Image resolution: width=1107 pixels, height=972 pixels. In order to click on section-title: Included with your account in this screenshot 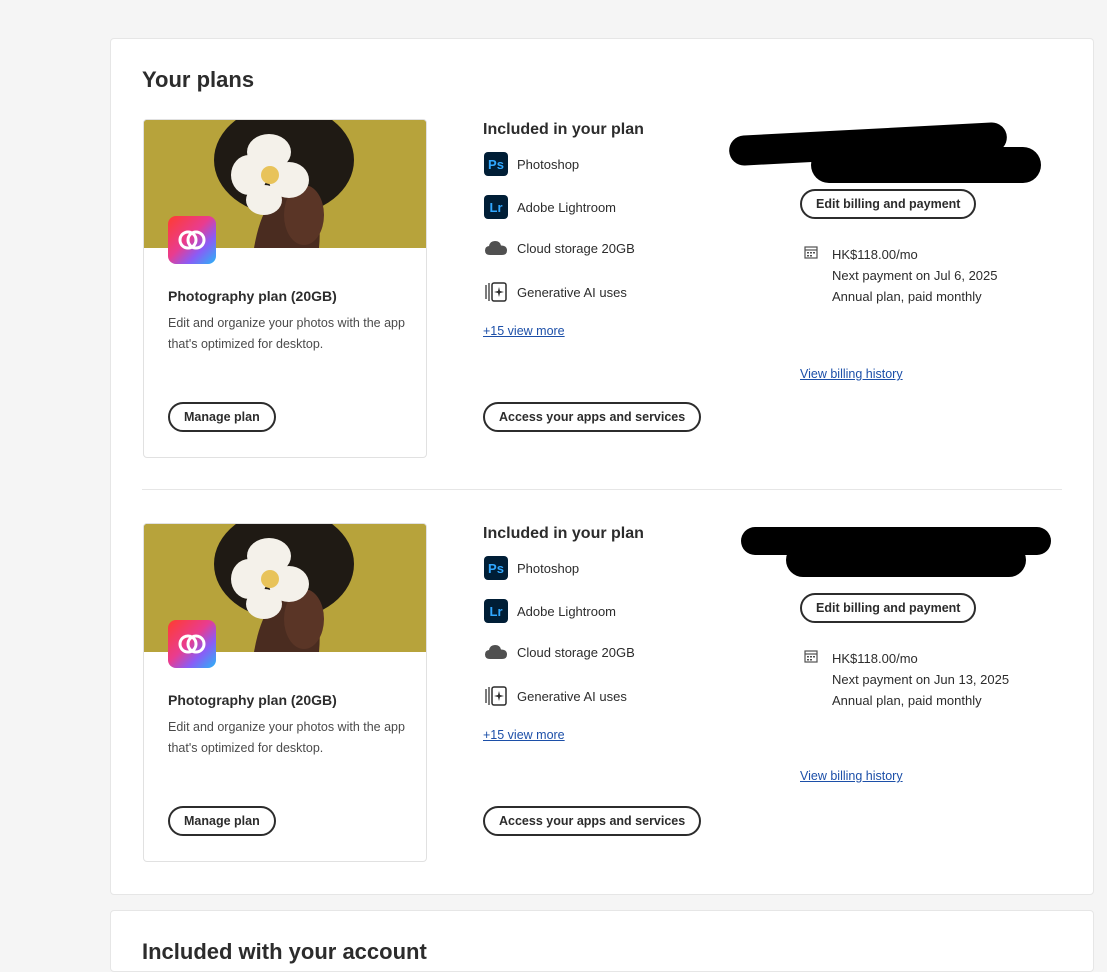, I will do `click(284, 951)`.